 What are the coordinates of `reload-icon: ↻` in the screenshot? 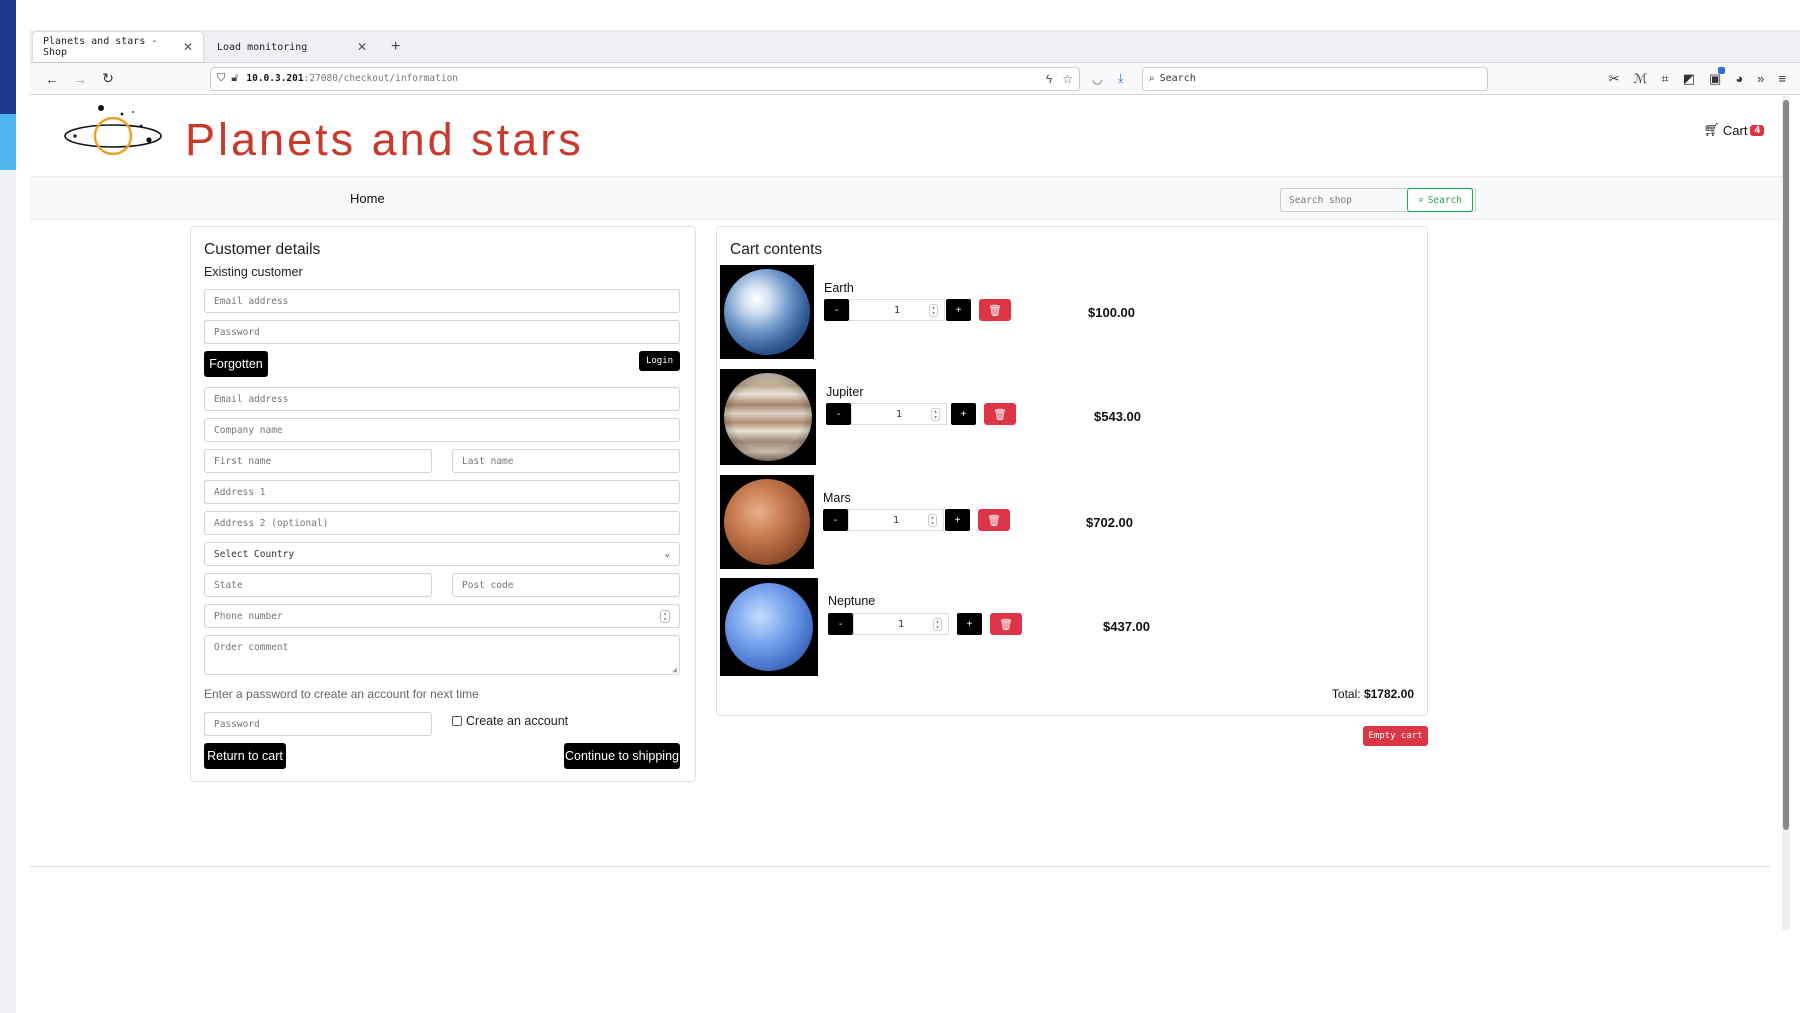 It's located at (108, 79).